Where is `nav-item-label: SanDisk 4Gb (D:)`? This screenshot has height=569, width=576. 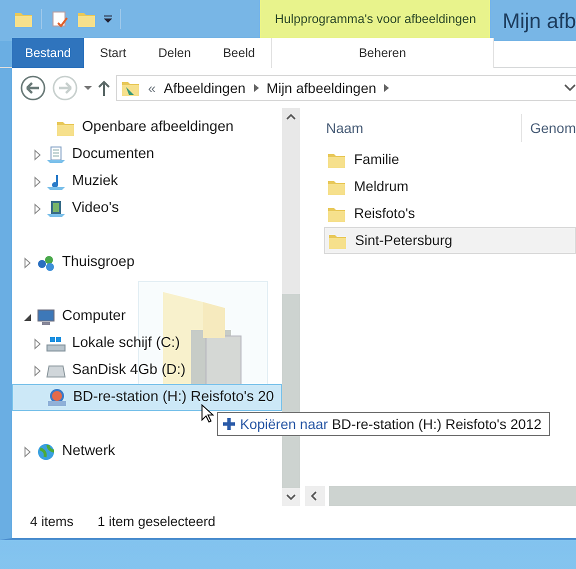
nav-item-label: SanDisk 4Gb (D:) is located at coordinates (129, 370).